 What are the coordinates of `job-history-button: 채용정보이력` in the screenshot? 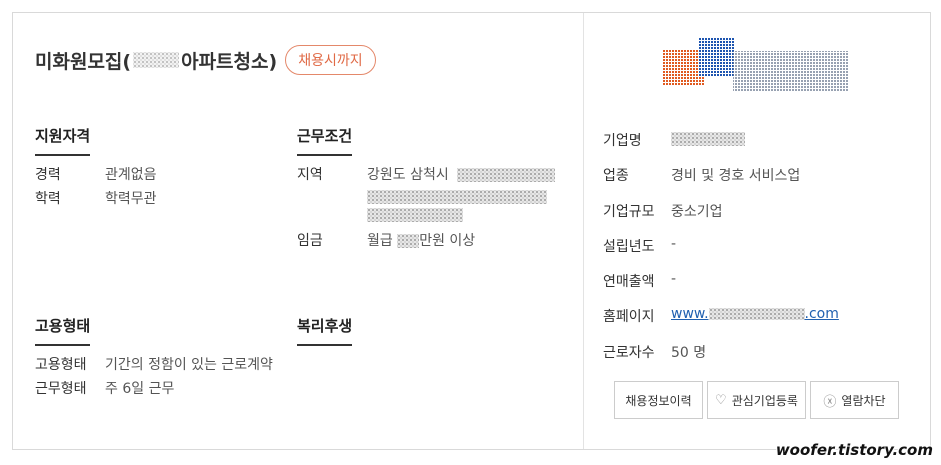 It's located at (658, 400).